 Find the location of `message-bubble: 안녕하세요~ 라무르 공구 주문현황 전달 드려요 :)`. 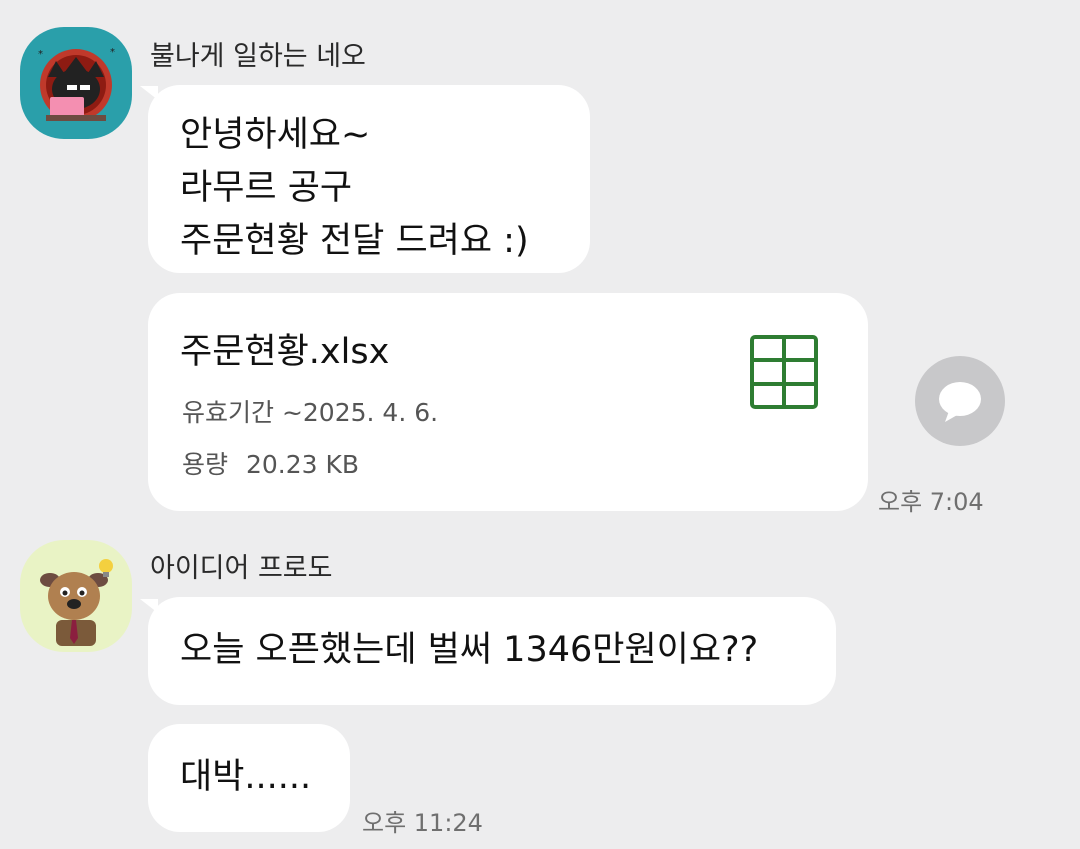

message-bubble: 안녕하세요~ 라무르 공구 주문현황 전달 드려요 :) is located at coordinates (369, 179).